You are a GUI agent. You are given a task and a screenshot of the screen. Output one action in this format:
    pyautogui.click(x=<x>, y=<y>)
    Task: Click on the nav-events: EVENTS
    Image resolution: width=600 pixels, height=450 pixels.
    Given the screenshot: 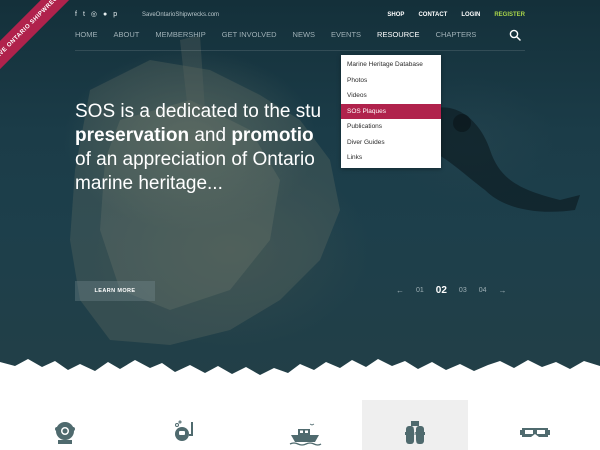 What is the action you would take?
    pyautogui.click(x=346, y=35)
    